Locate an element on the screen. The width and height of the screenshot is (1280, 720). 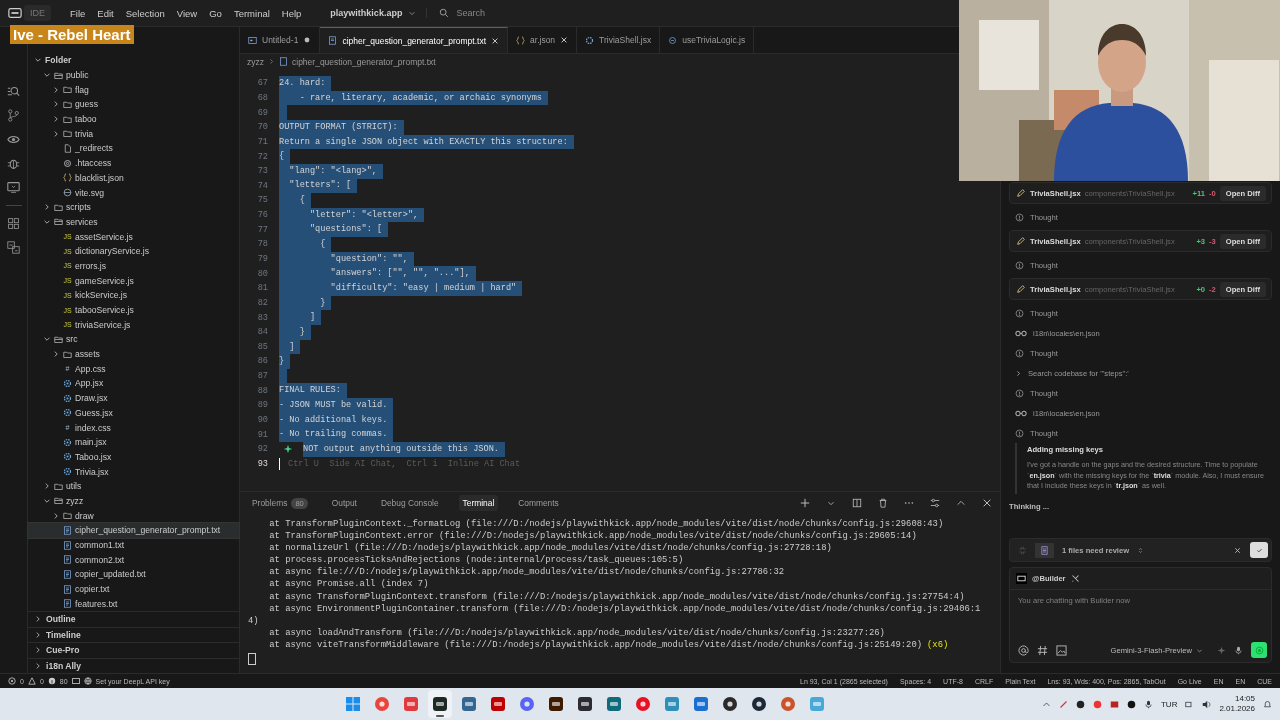
panel-tab: Output is located at coordinates (344, 503).